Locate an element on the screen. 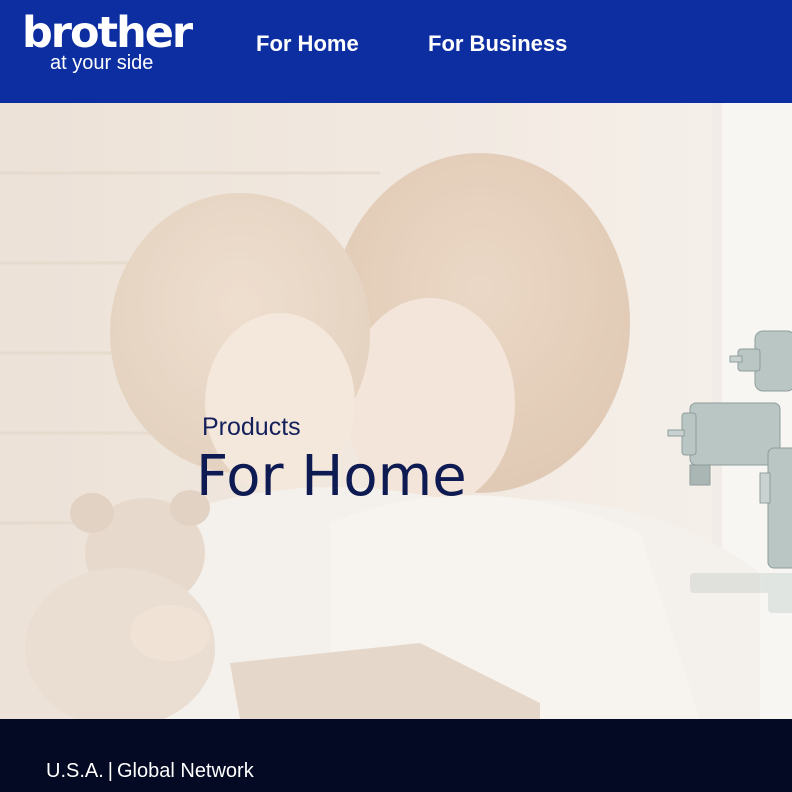 The width and height of the screenshot is (792, 792). logo-tagline: at your side is located at coordinates (102, 63).